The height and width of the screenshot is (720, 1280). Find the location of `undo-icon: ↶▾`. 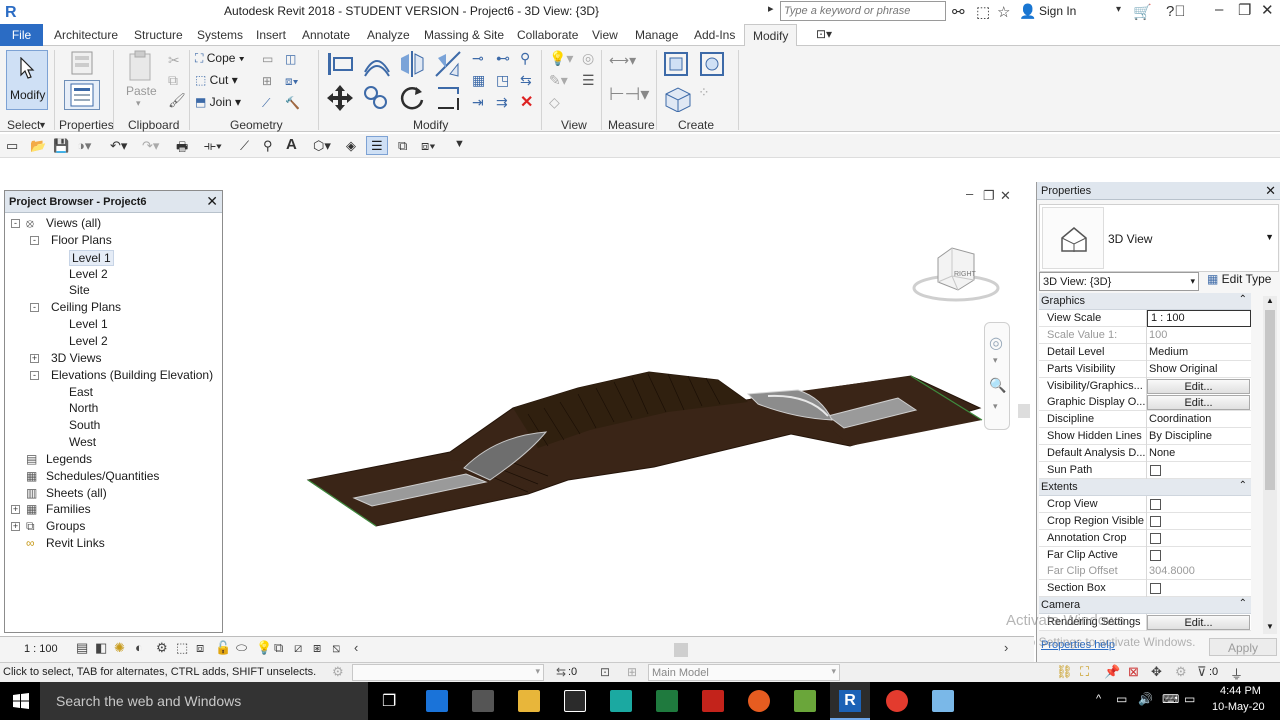

undo-icon: ↶▾ is located at coordinates (118, 146).